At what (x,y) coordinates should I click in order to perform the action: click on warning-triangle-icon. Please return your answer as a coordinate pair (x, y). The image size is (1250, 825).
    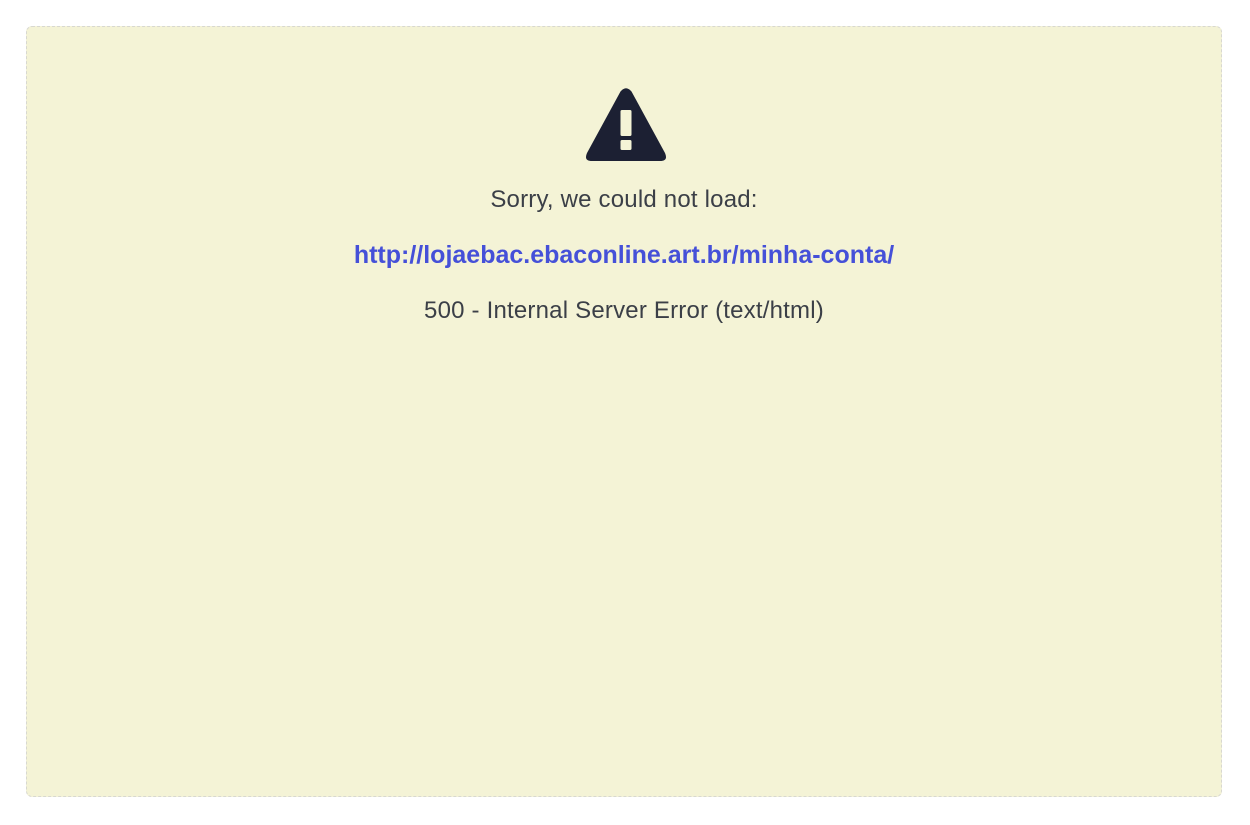
    Looking at the image, I should click on (626, 125).